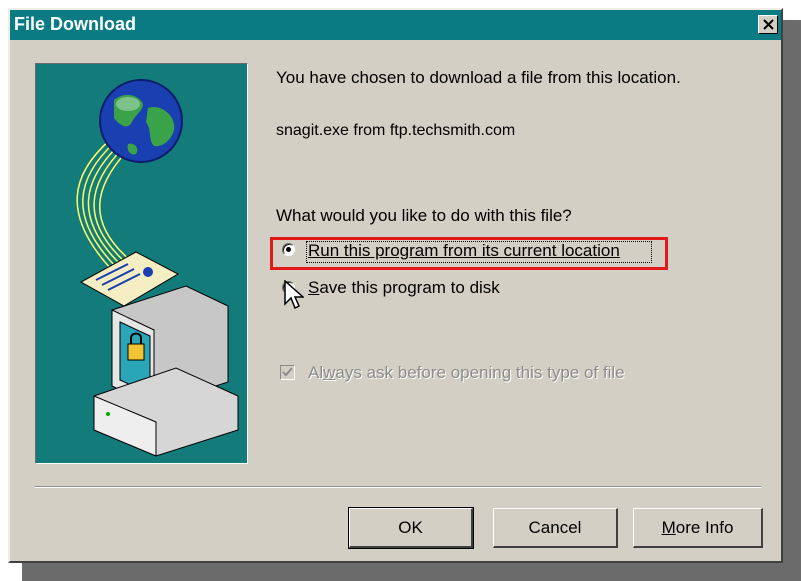 This screenshot has height=581, width=801. I want to click on computer-lock-icon, so click(166, 371).